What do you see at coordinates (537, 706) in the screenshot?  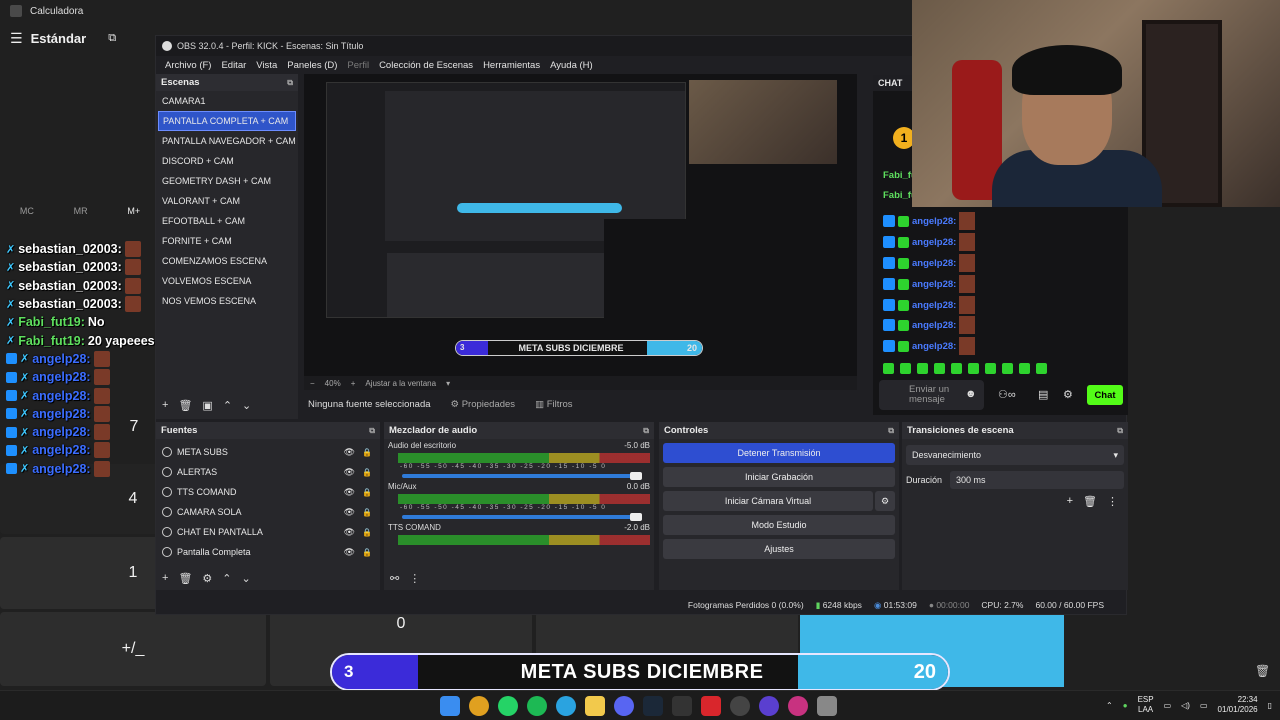 I see `spotify-icon` at bounding box center [537, 706].